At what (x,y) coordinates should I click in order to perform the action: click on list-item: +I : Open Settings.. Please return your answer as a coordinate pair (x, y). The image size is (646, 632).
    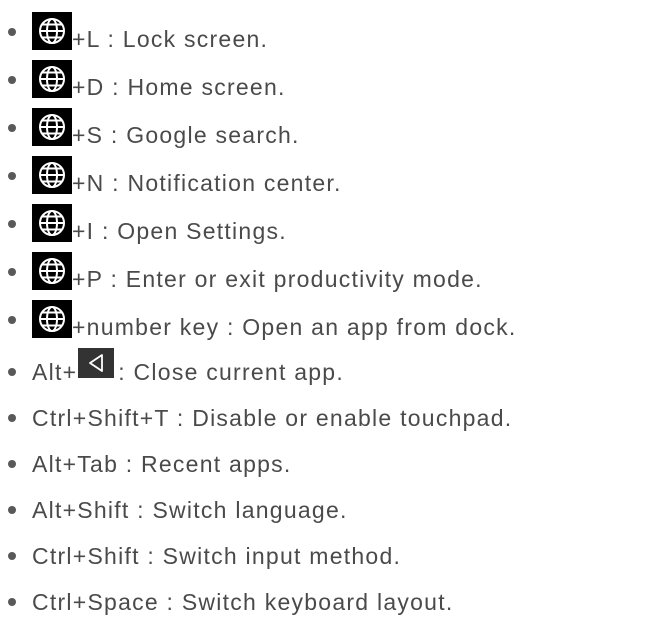
    Looking at the image, I should click on (143, 224).